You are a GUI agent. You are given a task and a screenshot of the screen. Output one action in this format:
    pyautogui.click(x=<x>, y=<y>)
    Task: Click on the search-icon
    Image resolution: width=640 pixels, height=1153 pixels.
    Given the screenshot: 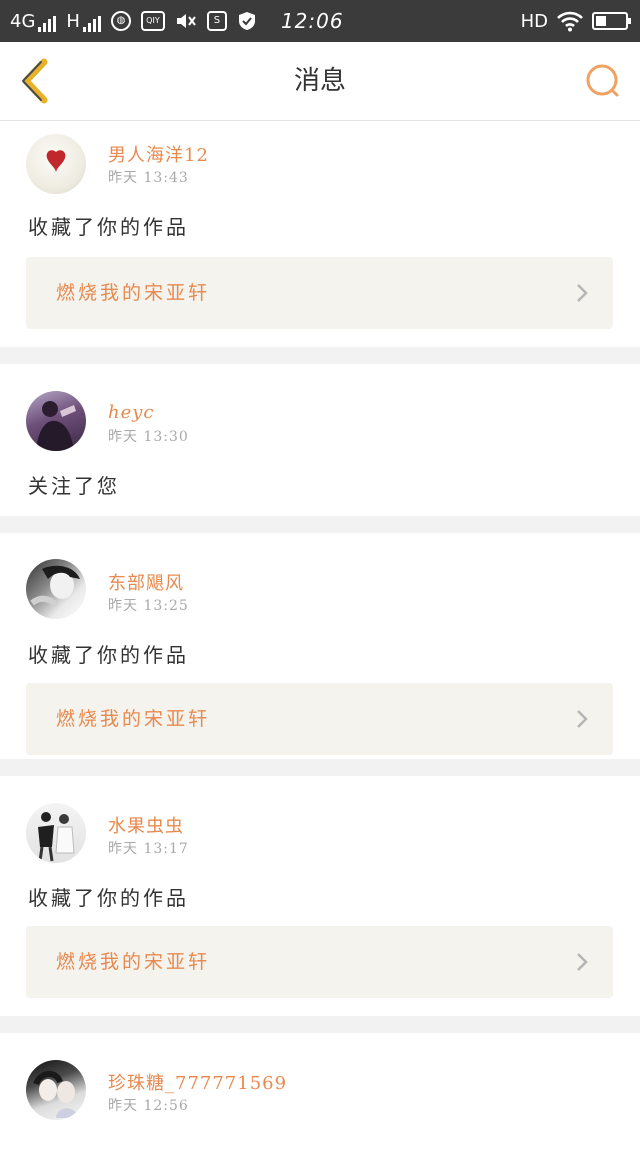 What is the action you would take?
    pyautogui.click(x=603, y=81)
    